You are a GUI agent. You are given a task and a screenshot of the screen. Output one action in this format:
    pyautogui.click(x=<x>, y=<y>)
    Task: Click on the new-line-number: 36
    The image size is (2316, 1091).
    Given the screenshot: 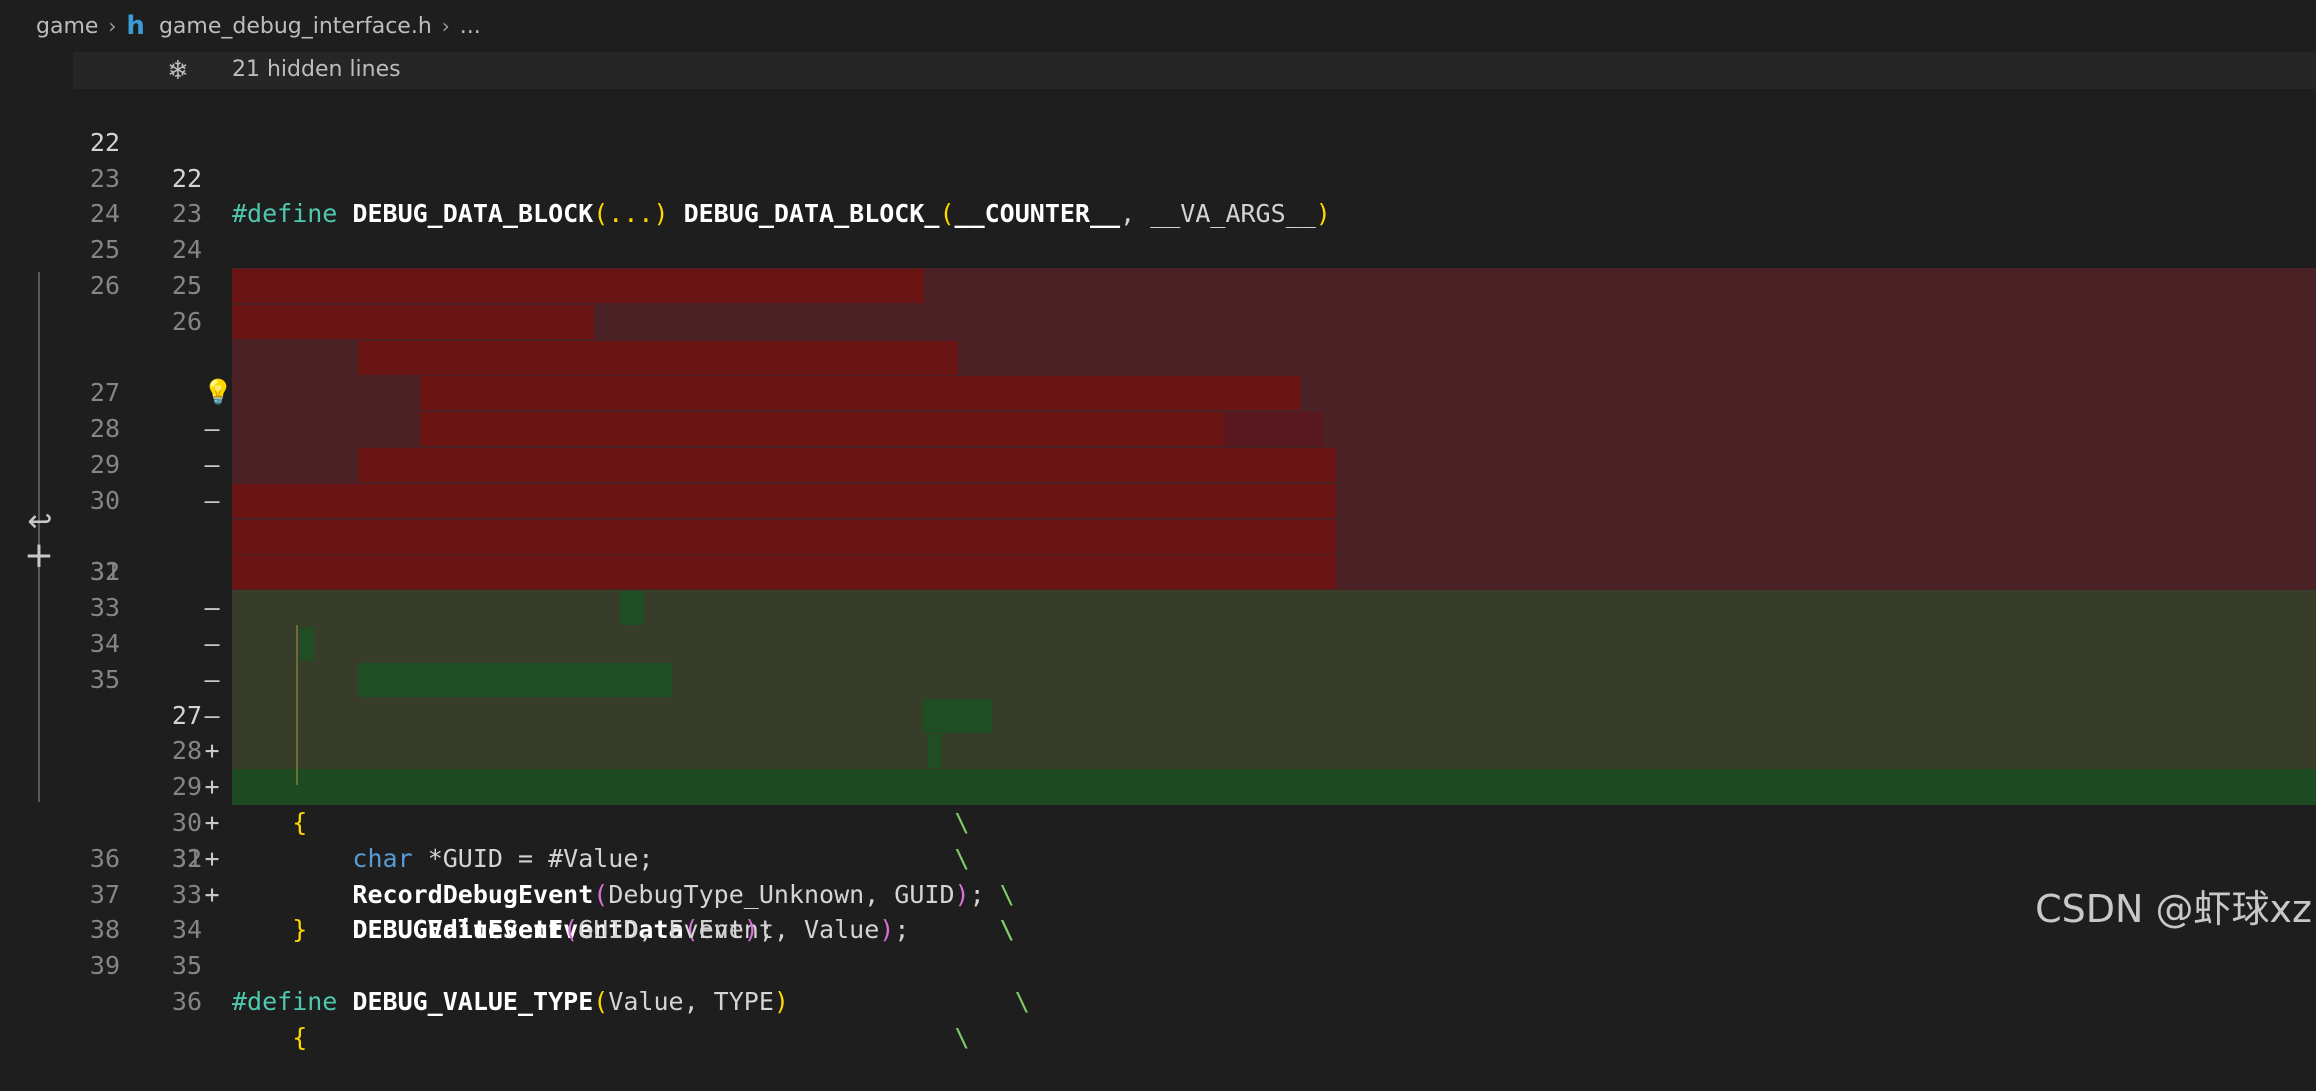 What is the action you would take?
    pyautogui.click(x=186, y=1001)
    